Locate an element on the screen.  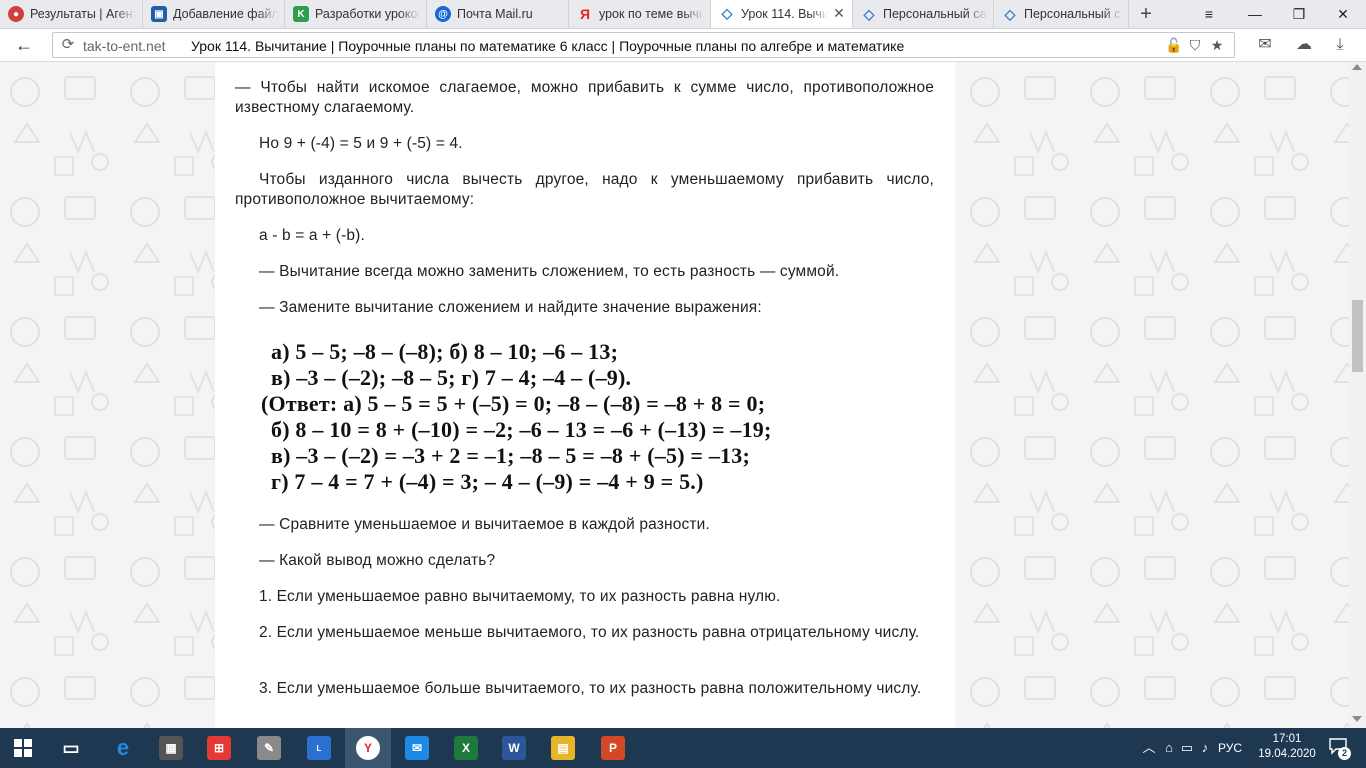
new-tab-button: + is located at coordinates (1146, 14).